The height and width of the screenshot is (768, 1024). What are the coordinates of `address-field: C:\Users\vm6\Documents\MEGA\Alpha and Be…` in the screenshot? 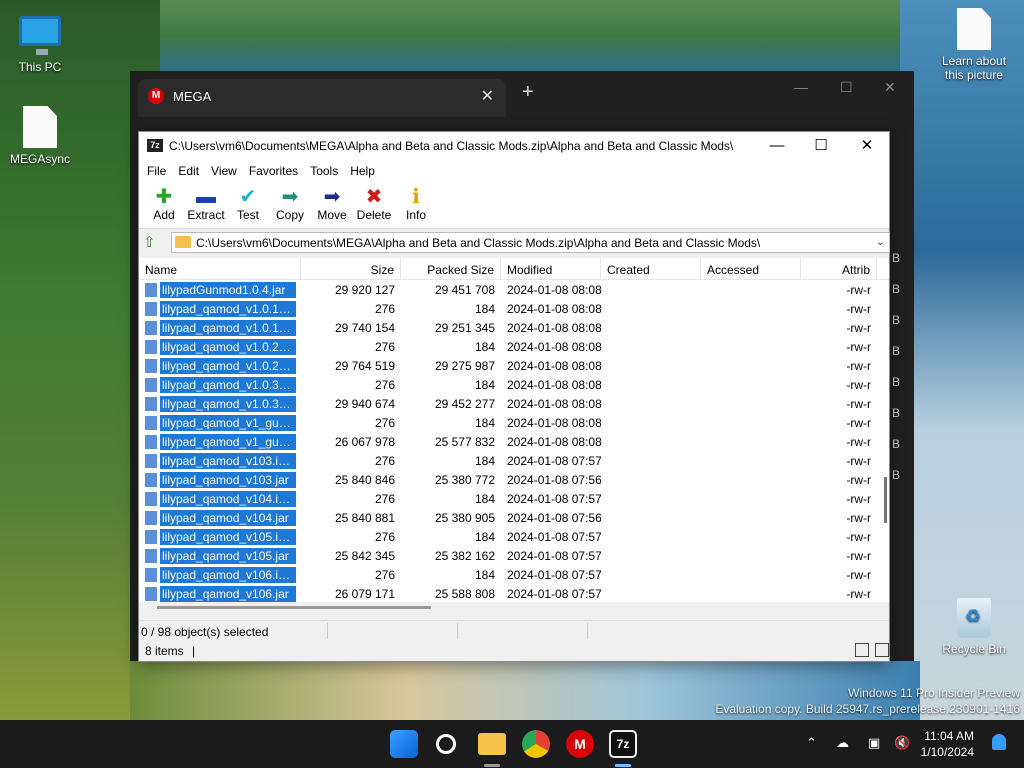 It's located at (530, 242).